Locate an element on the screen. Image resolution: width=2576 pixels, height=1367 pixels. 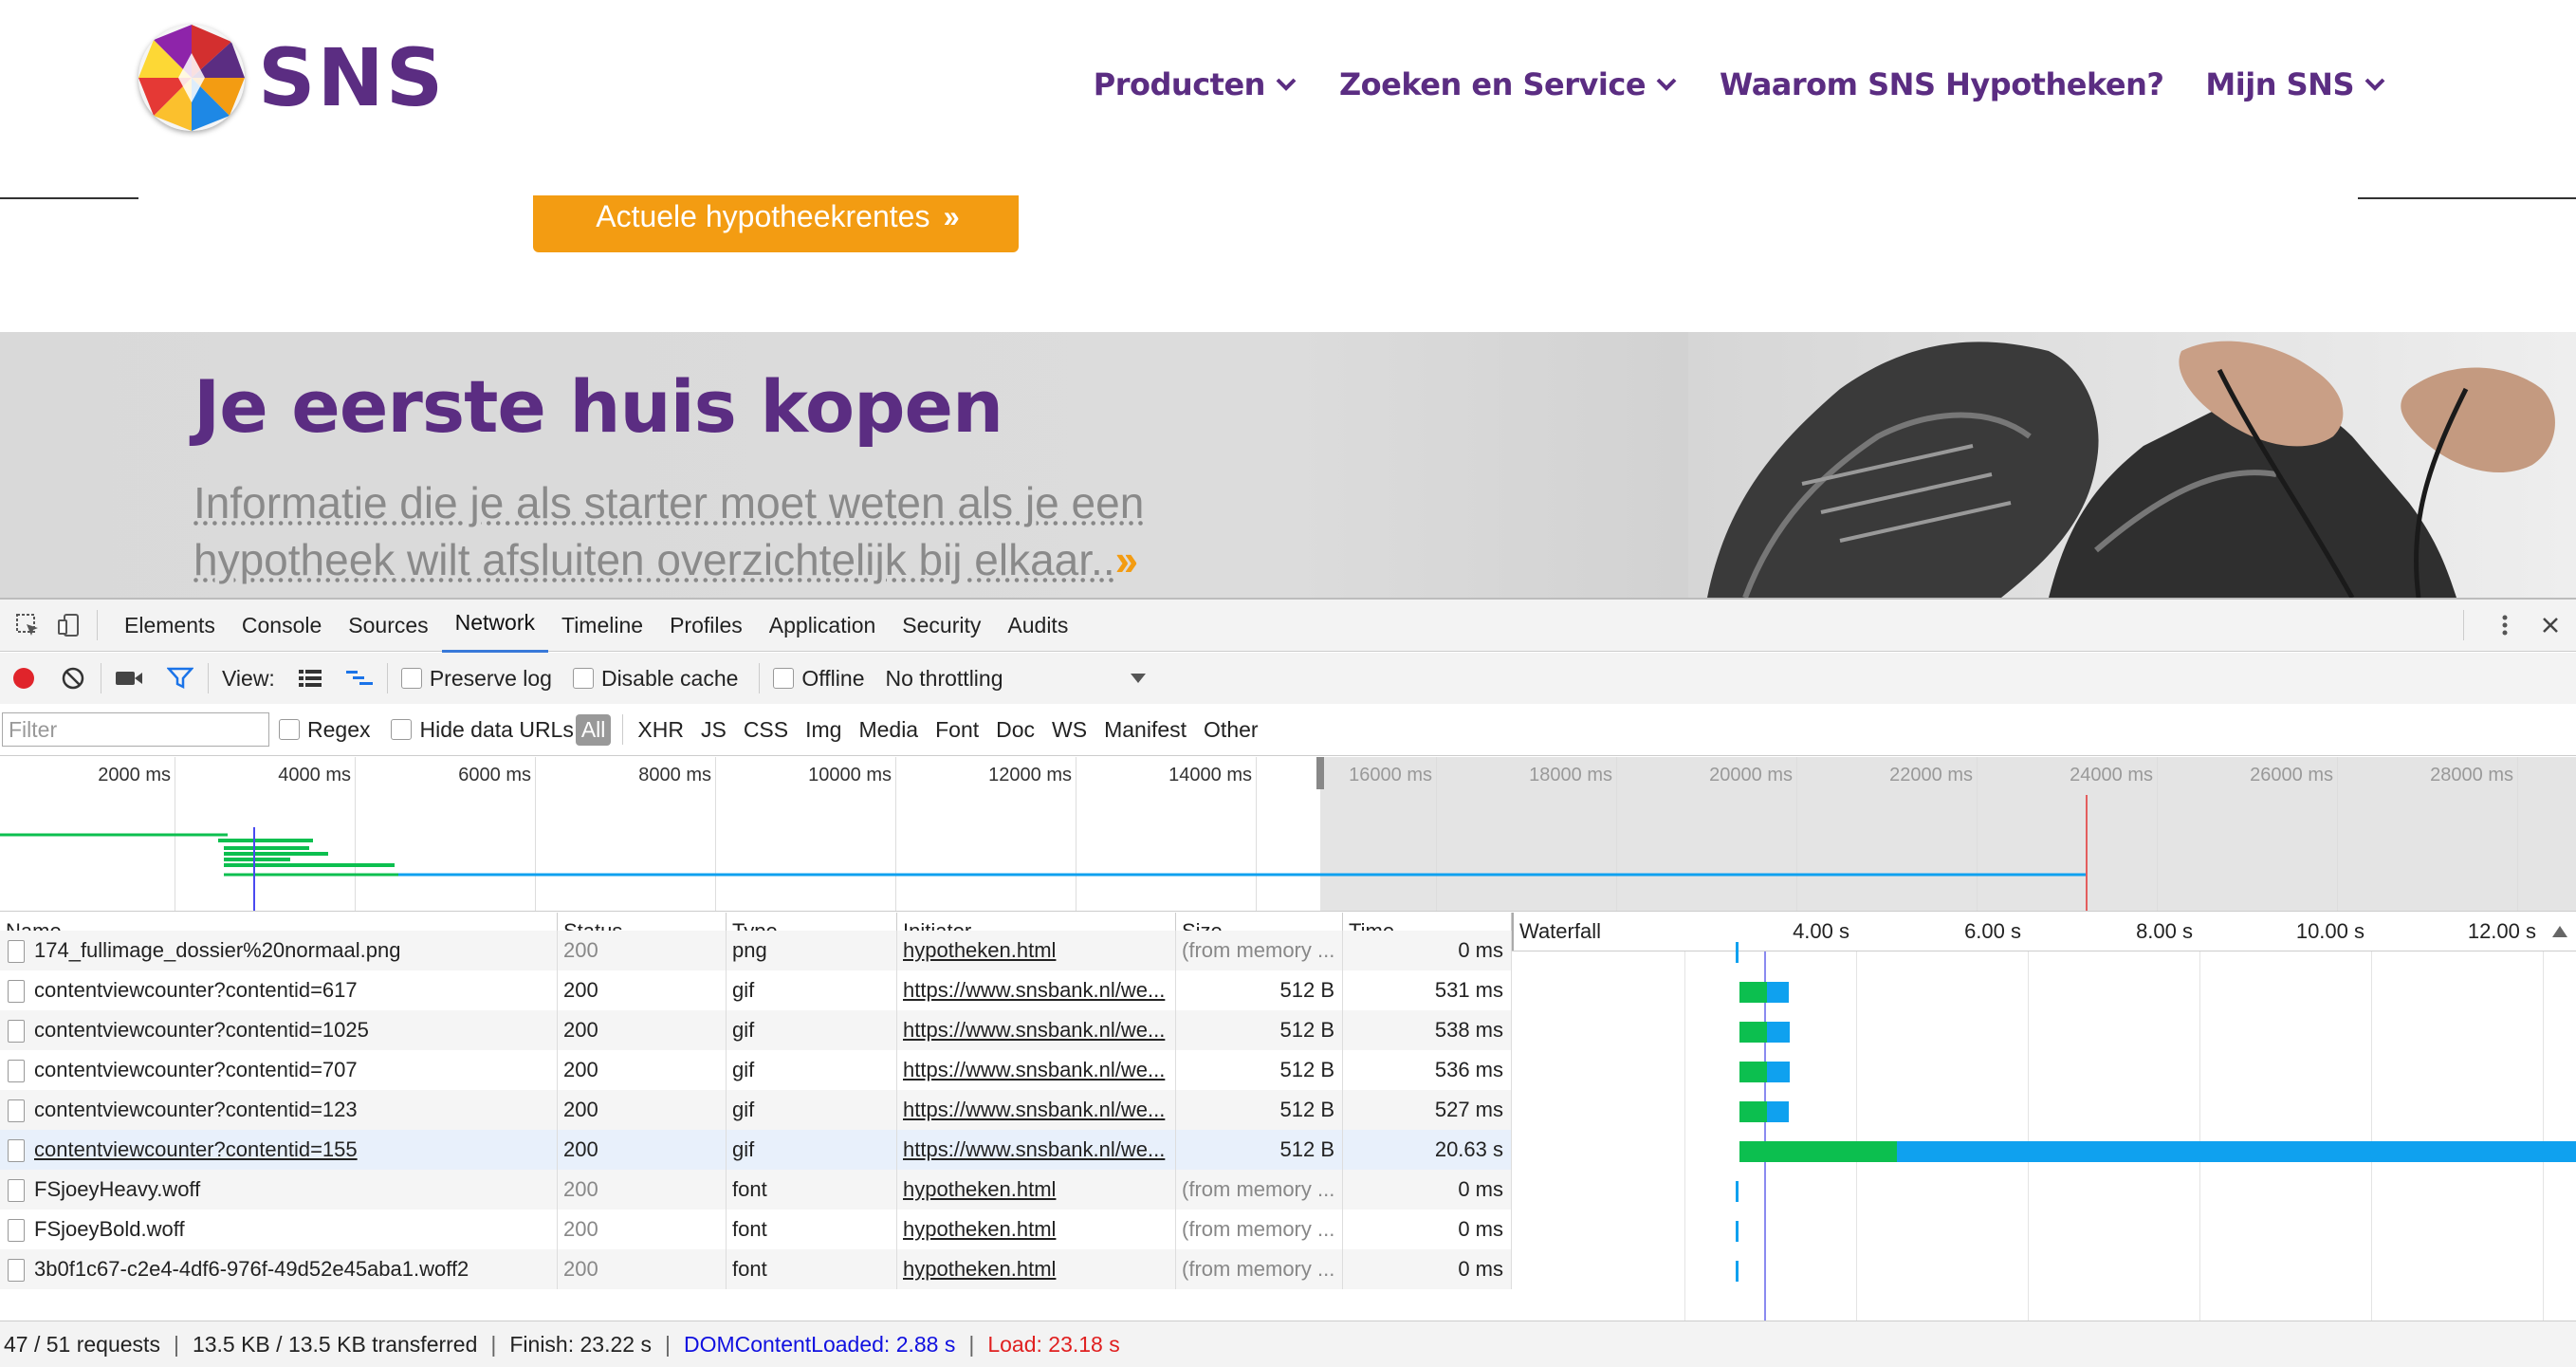
separator is located at coordinates (623, 729).